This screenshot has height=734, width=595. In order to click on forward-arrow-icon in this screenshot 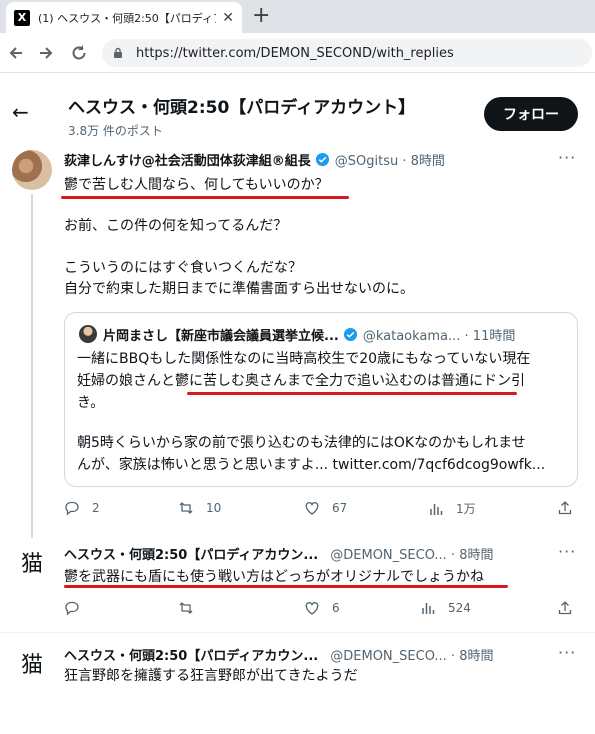, I will do `click(46, 53)`.